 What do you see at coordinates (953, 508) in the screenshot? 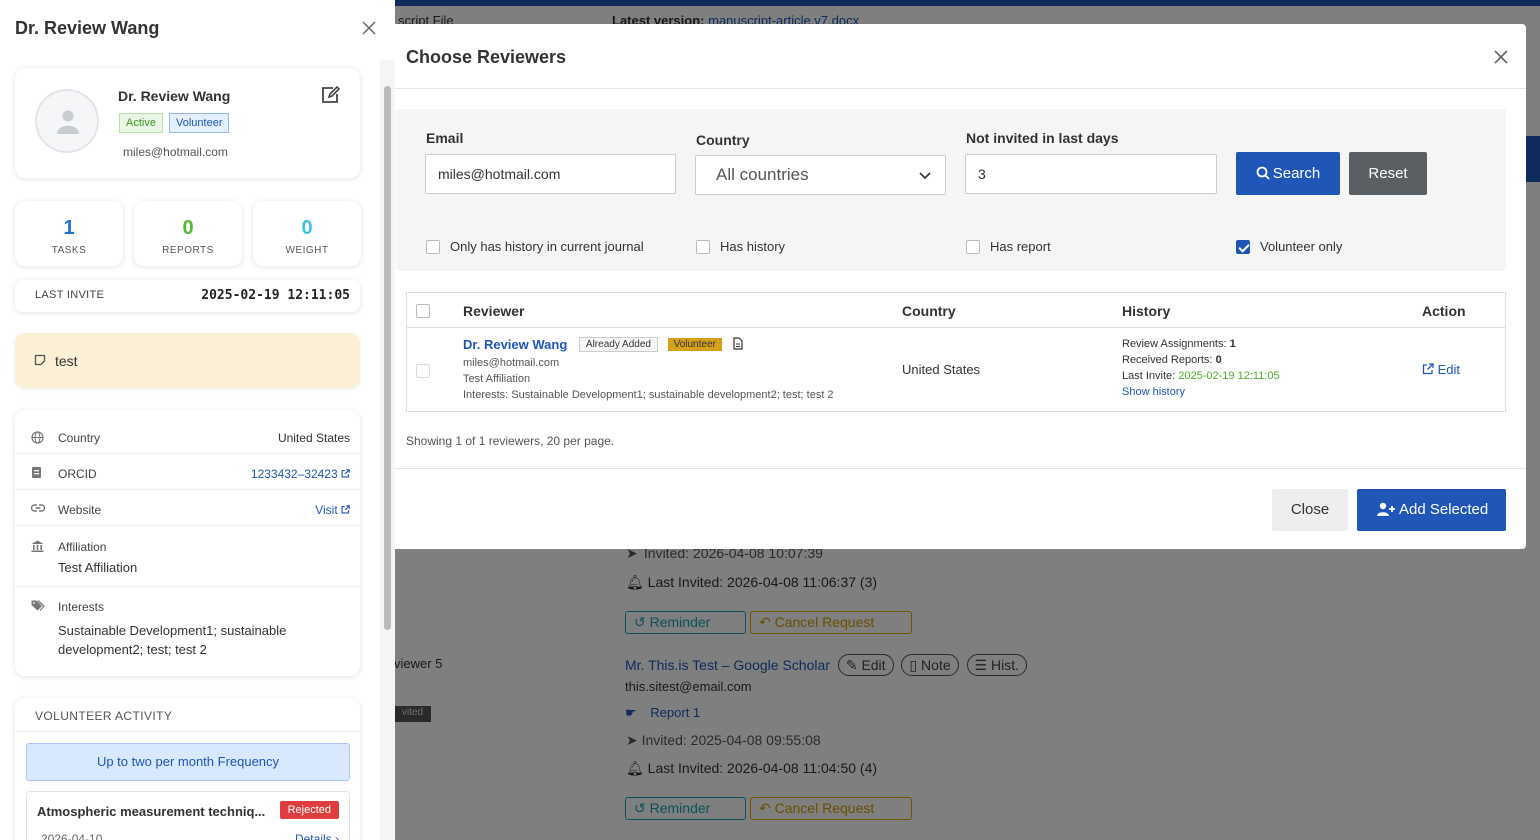
I see `modal-footer: Close Add Selected` at bounding box center [953, 508].